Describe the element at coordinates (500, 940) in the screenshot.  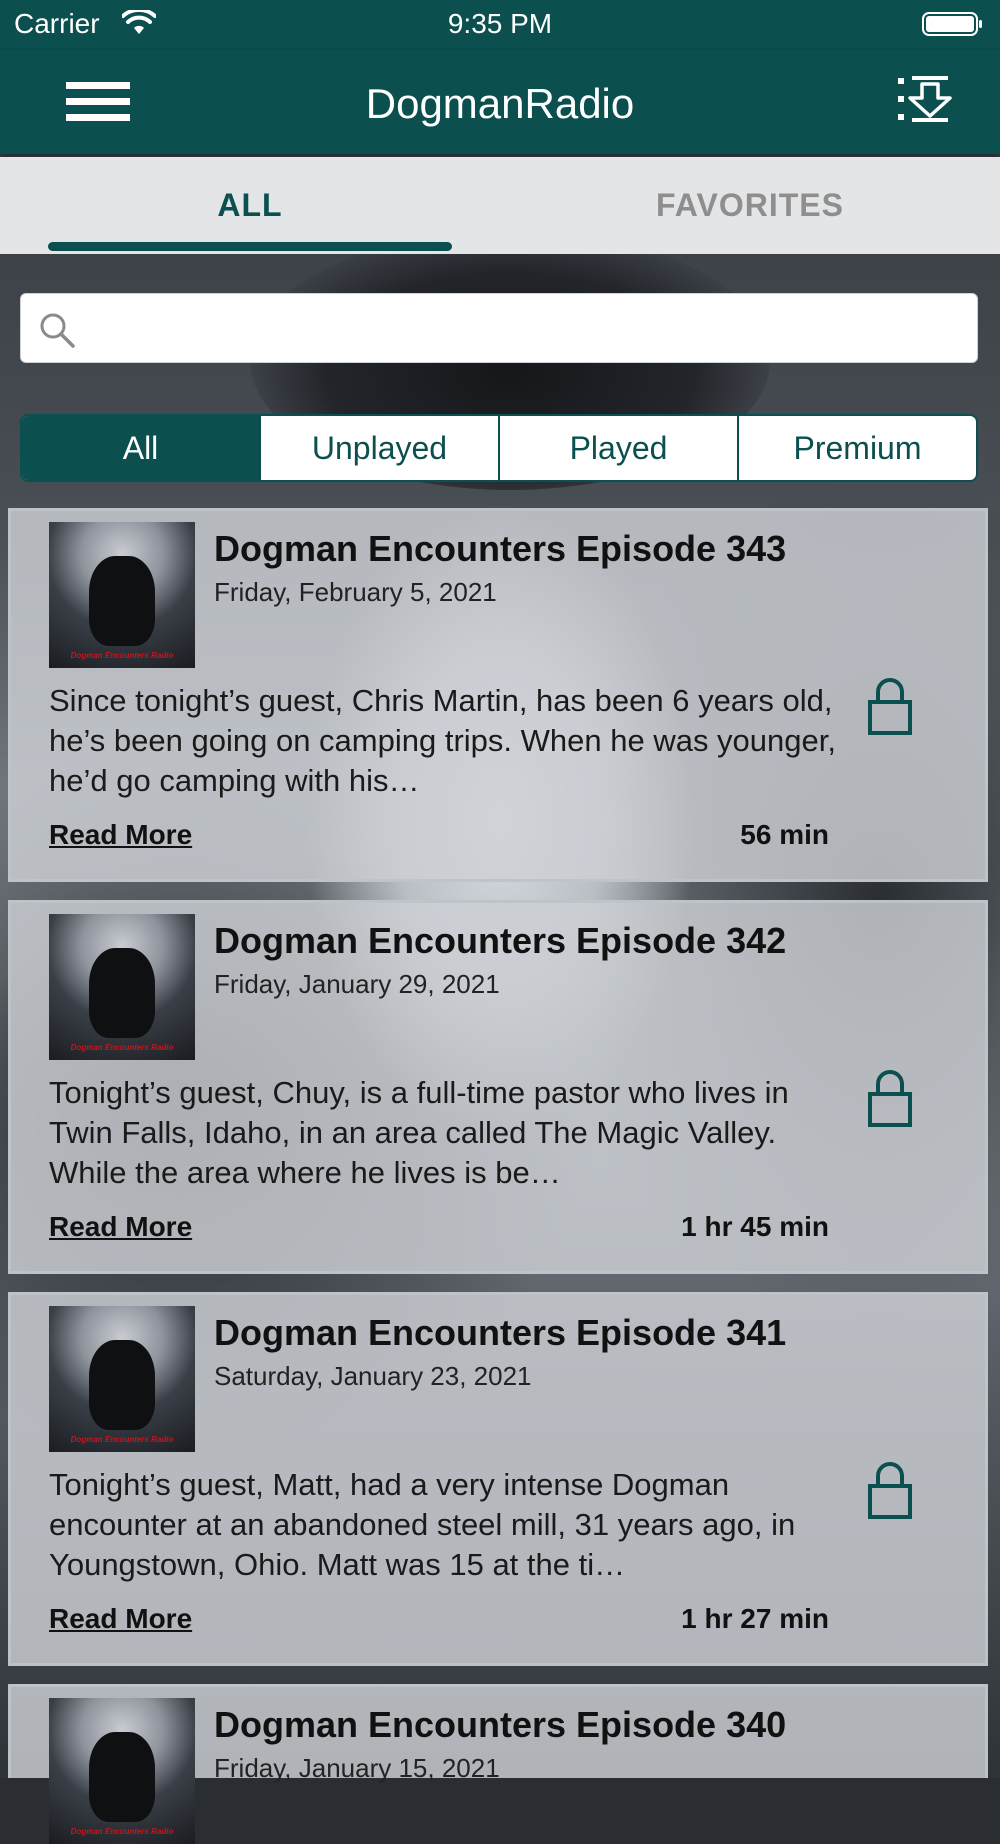
I see `episode-title: Dogman Encounters Episode 342` at that location.